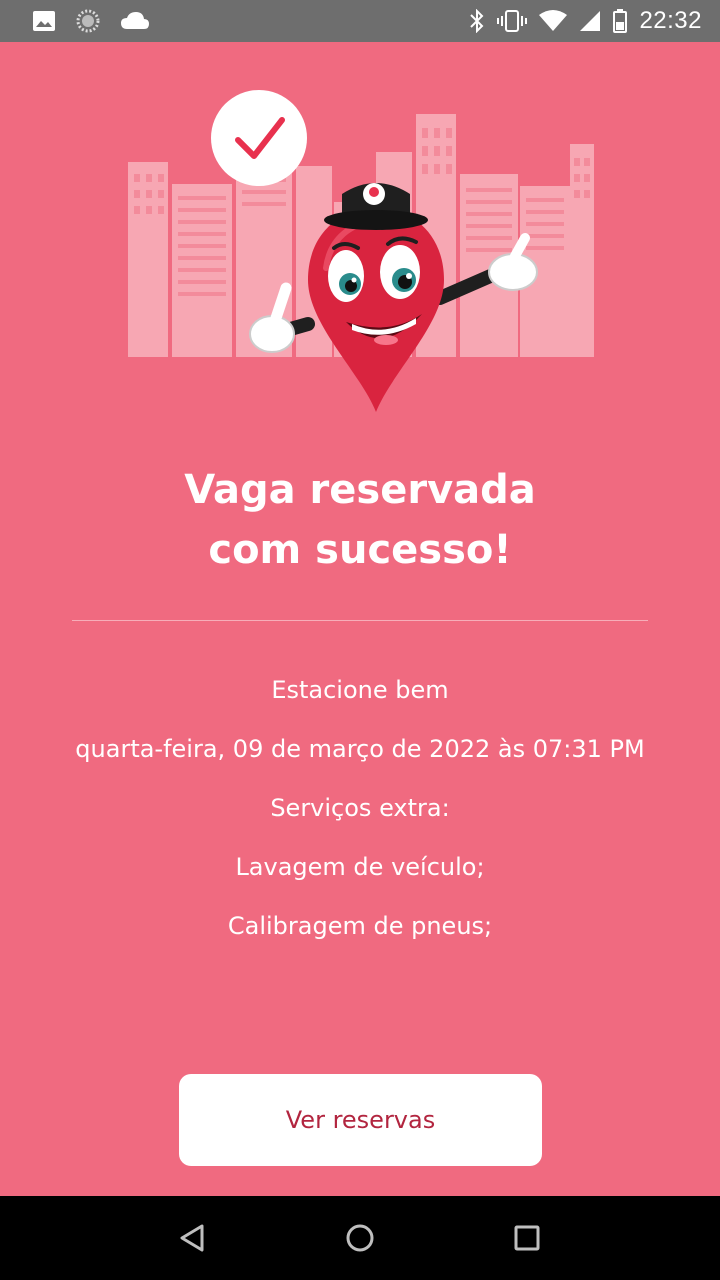  Describe the element at coordinates (135, 21) in the screenshot. I see `cloud-icon` at that location.